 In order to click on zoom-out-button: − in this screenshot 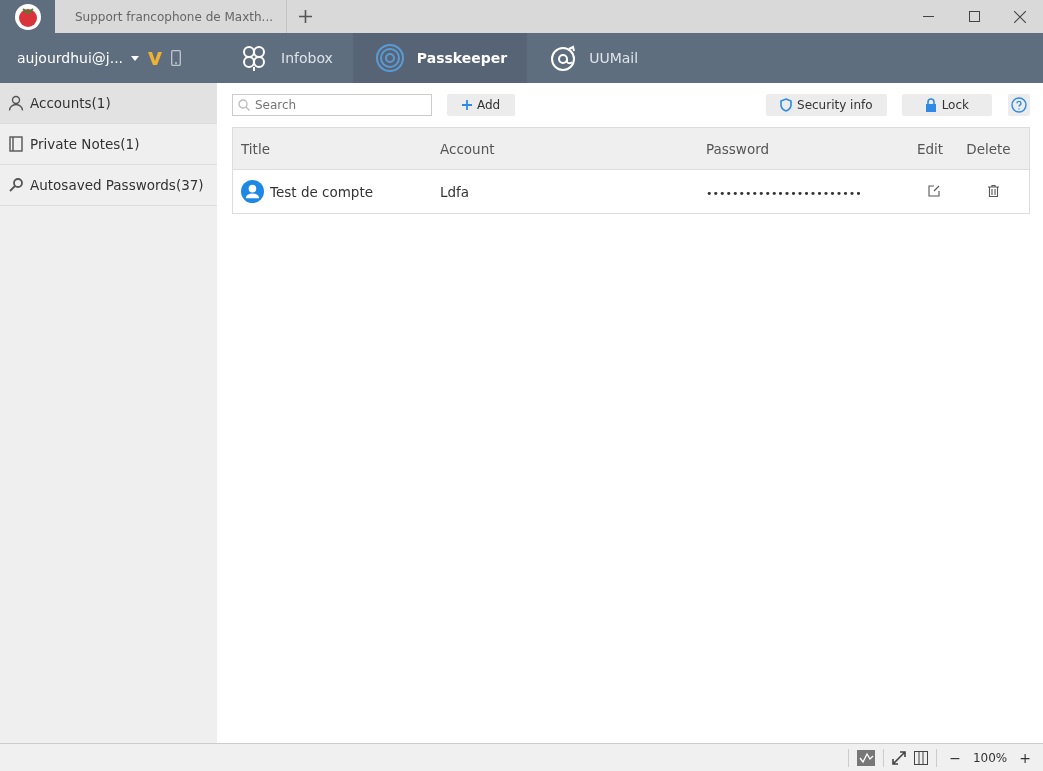, I will do `click(955, 757)`.